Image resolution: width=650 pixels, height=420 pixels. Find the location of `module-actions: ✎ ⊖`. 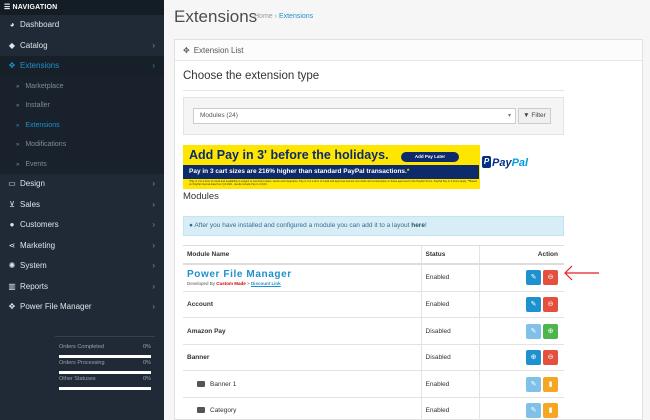

module-actions: ✎ ⊖ is located at coordinates (521, 277).